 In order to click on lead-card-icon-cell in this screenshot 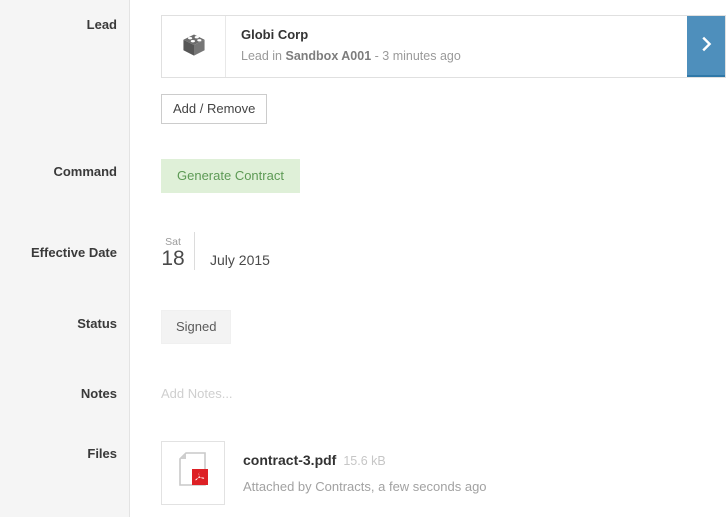, I will do `click(194, 46)`.